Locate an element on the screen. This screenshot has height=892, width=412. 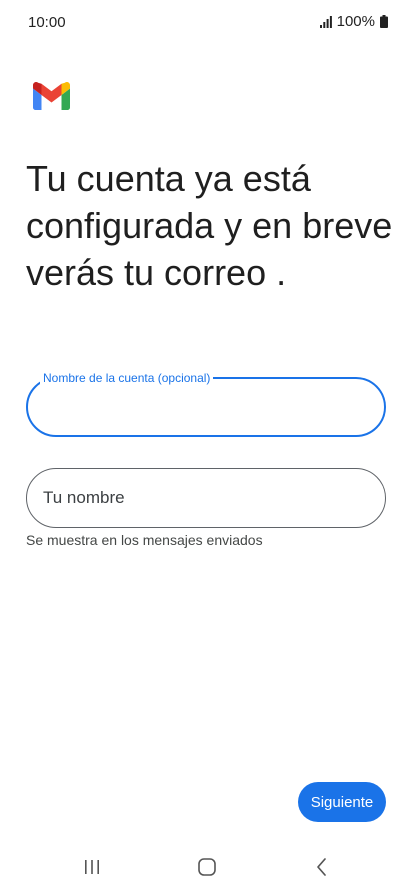
battery-percent: 100% is located at coordinates (355, 21).